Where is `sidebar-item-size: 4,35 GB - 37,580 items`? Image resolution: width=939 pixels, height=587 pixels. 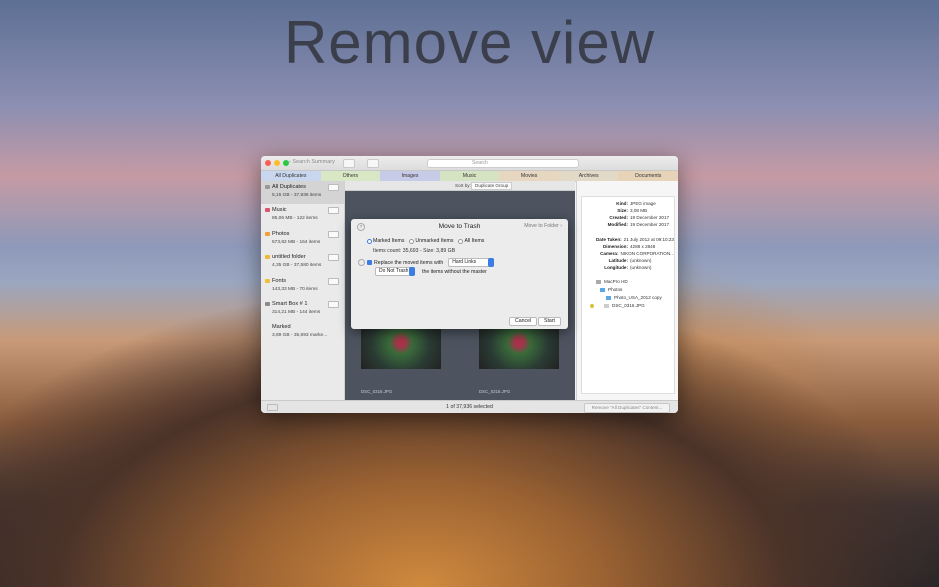 sidebar-item-size: 4,35 GB - 37,580 items is located at coordinates (297, 266).